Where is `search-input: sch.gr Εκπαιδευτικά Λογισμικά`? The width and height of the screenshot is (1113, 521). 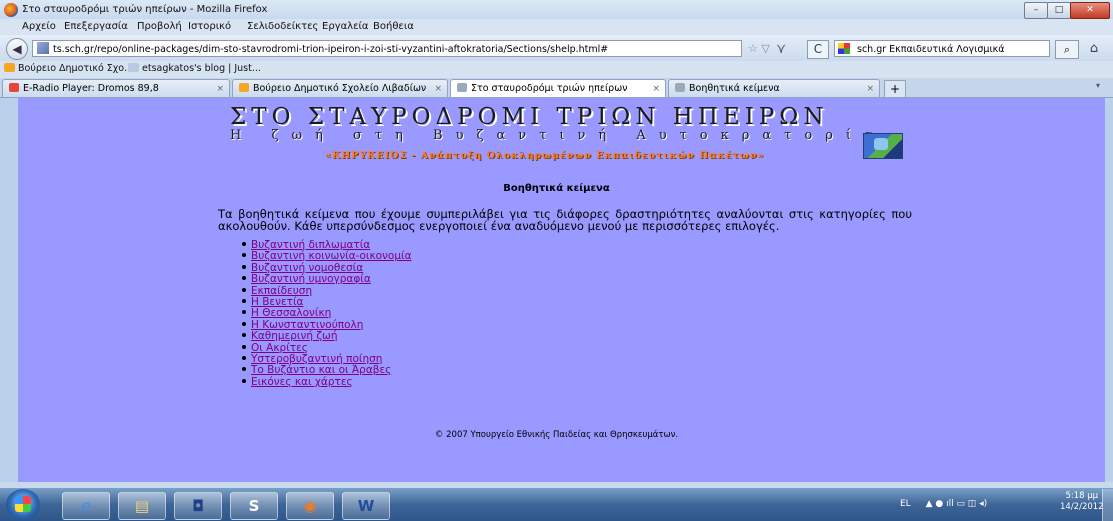 search-input: sch.gr Εκπαιδευτικά Λογισμικά is located at coordinates (942, 48).